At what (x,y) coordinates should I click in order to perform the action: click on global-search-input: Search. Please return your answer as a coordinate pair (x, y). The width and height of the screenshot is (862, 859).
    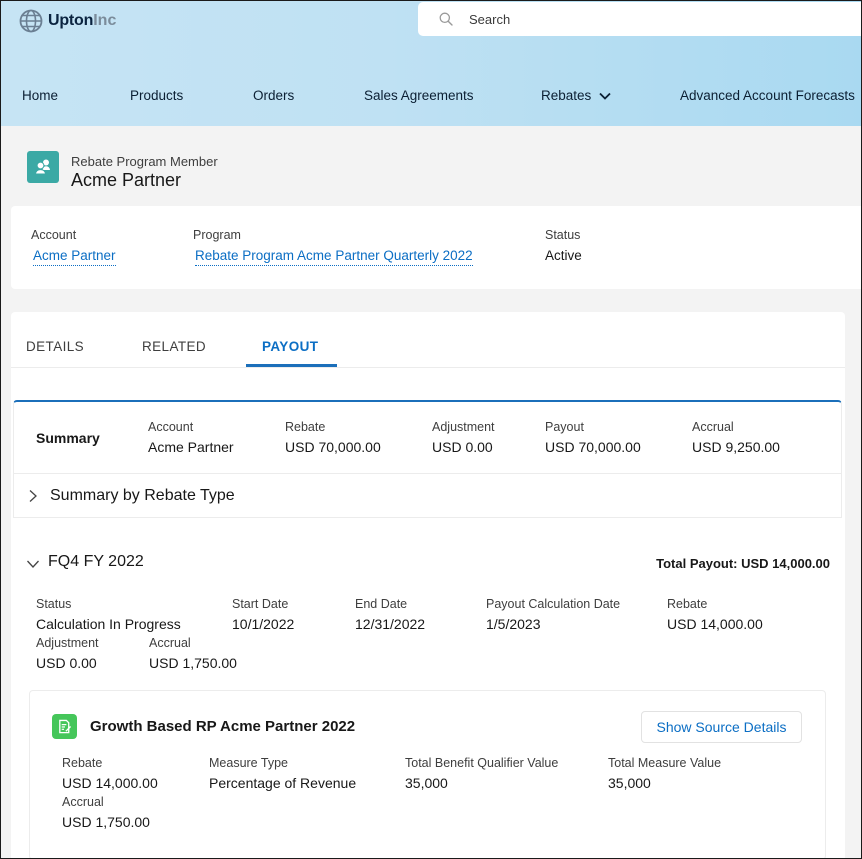
    Looking at the image, I should click on (640, 19).